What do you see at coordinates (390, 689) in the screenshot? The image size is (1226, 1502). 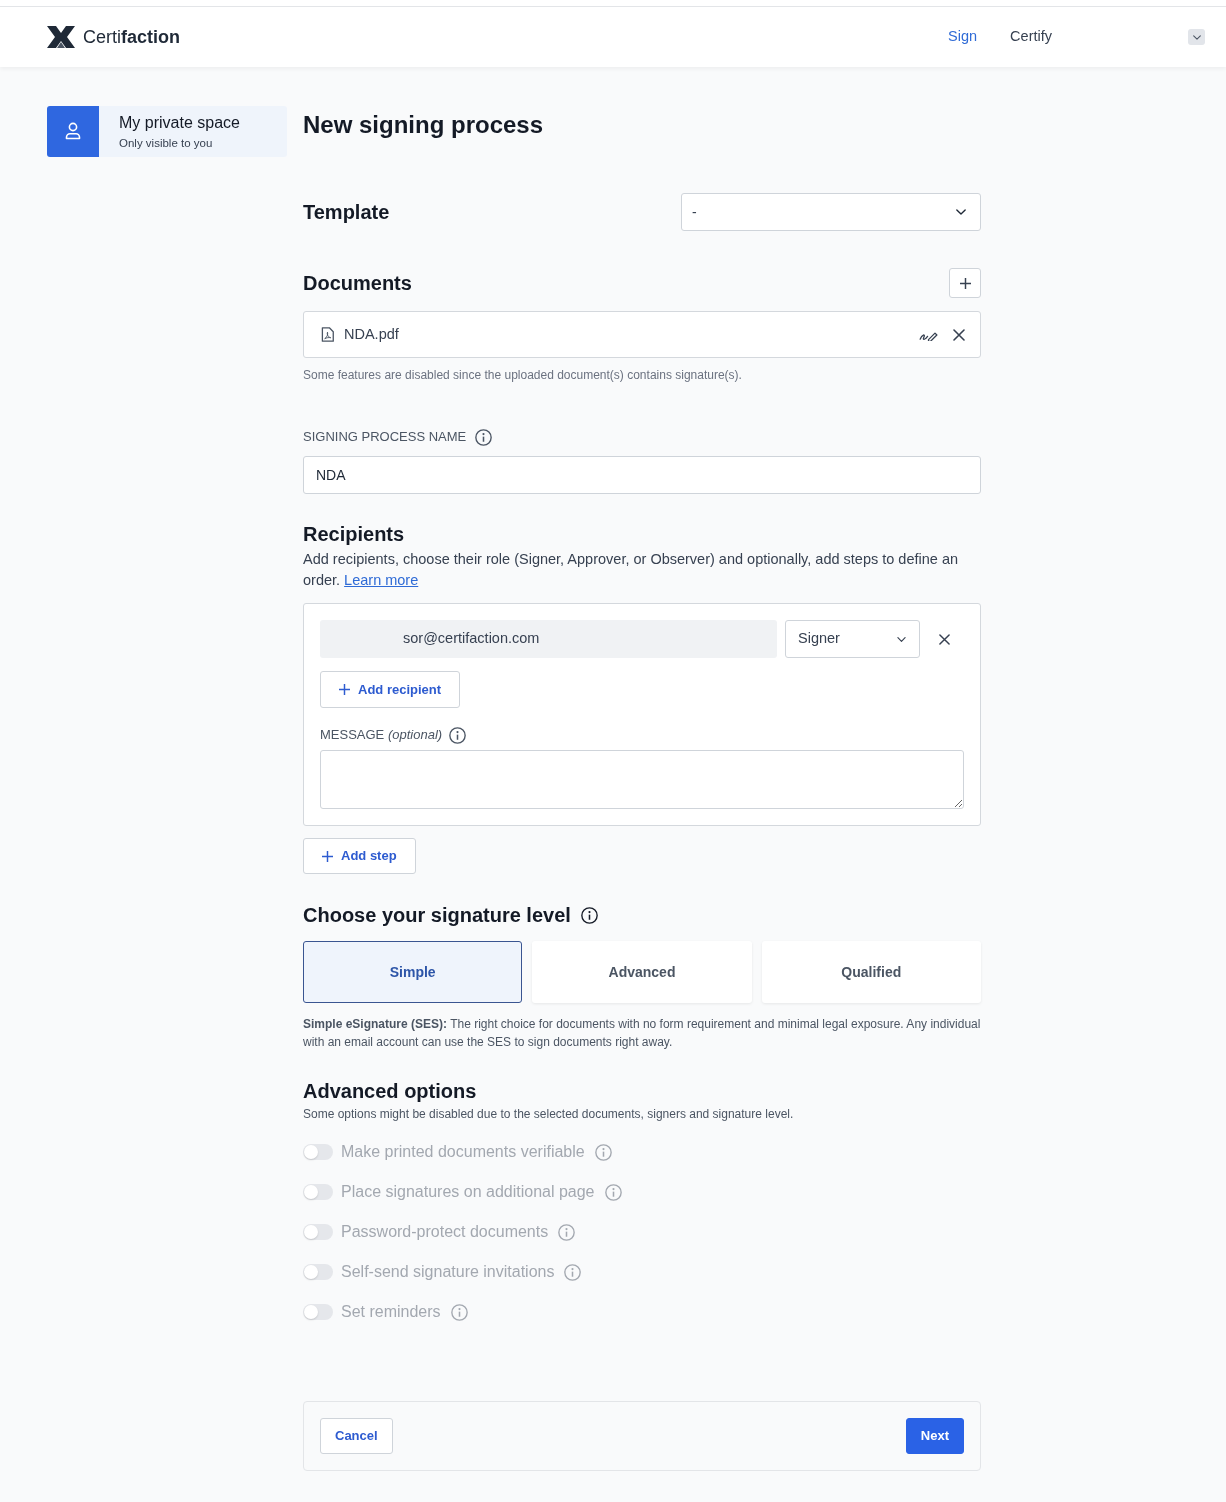 I see `add-recipient-button: Add recipient` at bounding box center [390, 689].